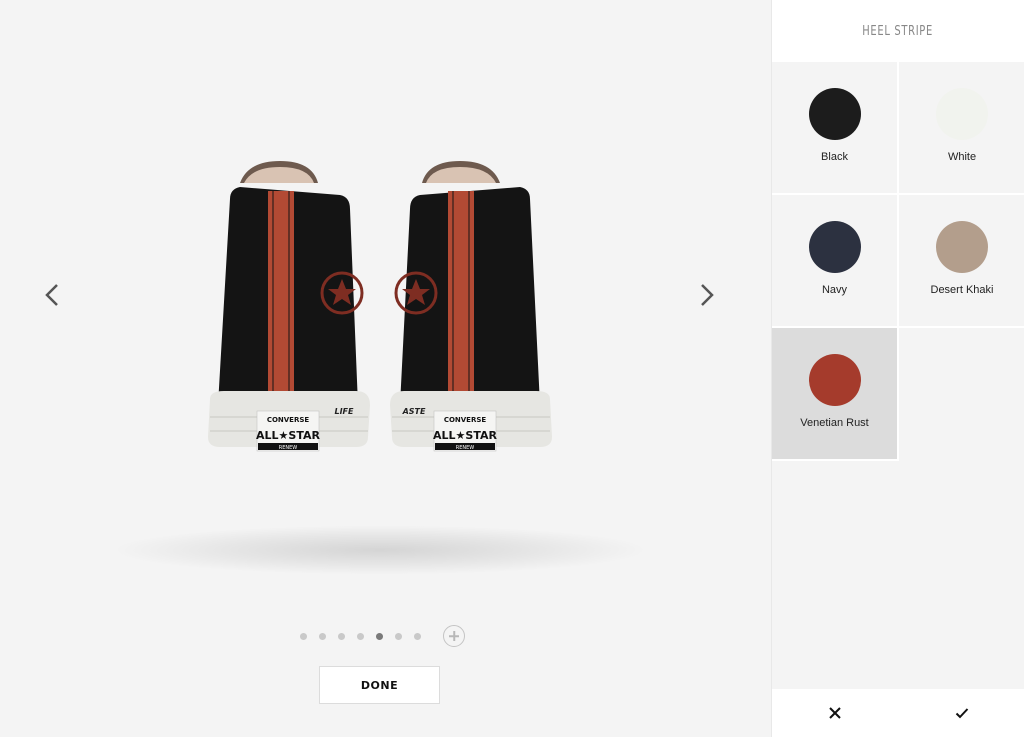  I want to click on add-view-button, so click(454, 636).